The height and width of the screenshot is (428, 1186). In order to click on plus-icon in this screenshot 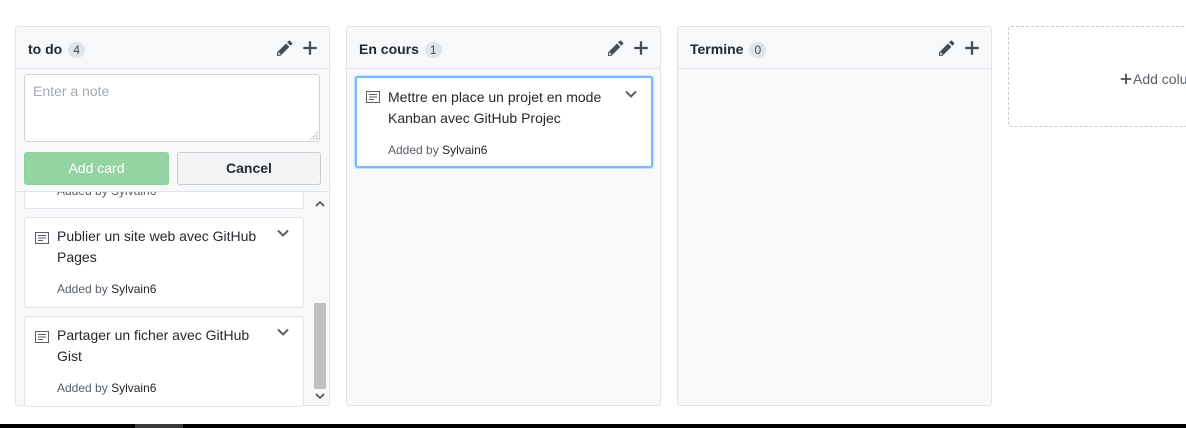, I will do `click(1126, 79)`.